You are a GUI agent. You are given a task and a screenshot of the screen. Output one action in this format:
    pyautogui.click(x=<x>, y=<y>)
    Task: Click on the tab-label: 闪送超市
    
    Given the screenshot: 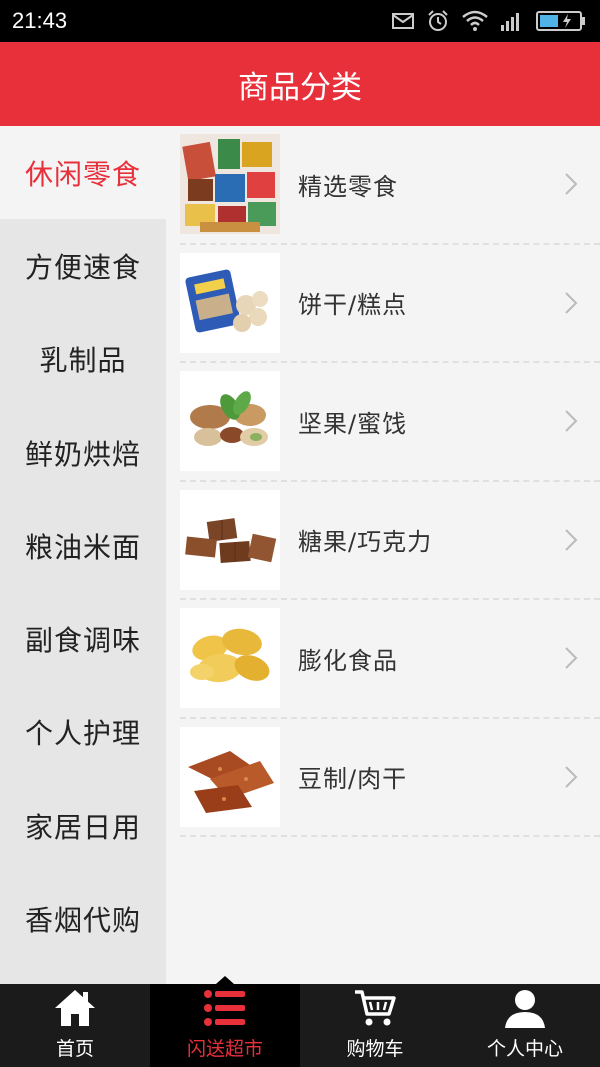 What is the action you would take?
    pyautogui.click(x=224, y=1049)
    